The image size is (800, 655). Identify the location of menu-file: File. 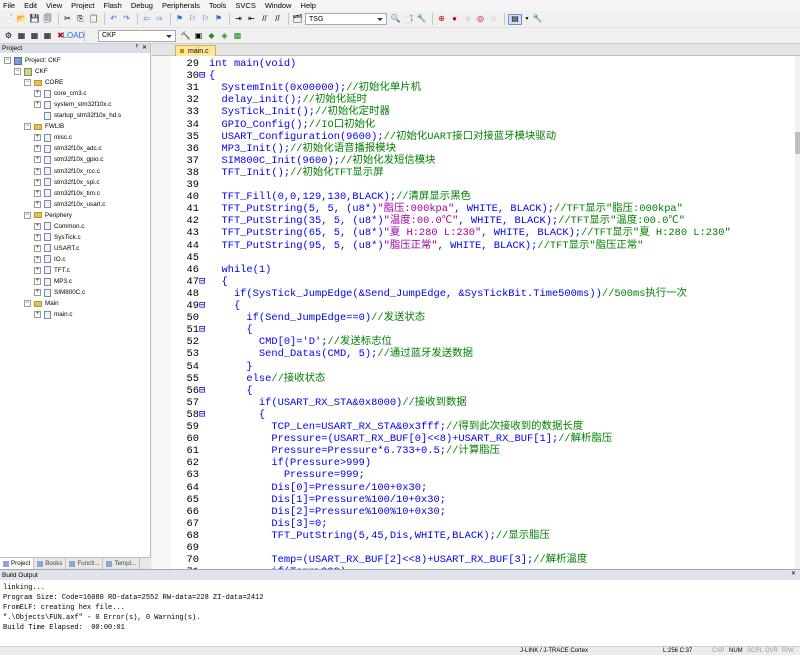
(9, 5).